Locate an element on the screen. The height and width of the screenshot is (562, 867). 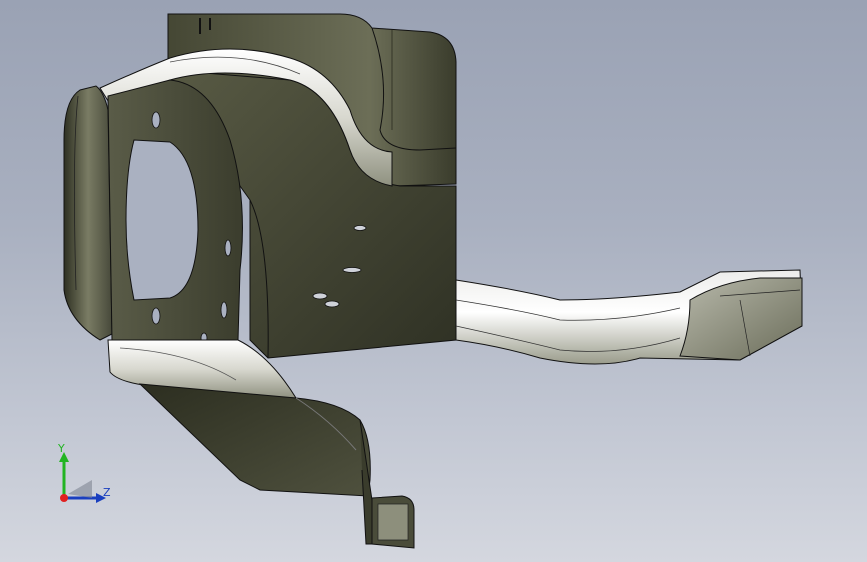
lower-bracket is located at coordinates (276, 466).